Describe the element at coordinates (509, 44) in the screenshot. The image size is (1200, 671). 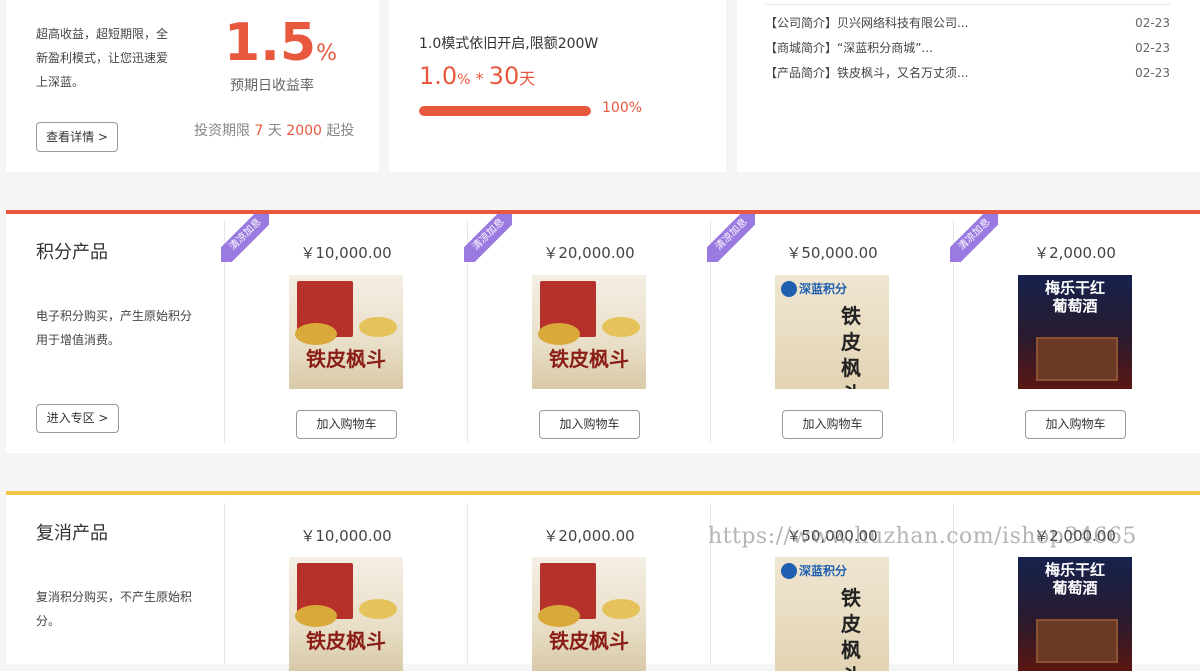
I see `promo-title: 1.0模式依旧开启,限额200W` at that location.